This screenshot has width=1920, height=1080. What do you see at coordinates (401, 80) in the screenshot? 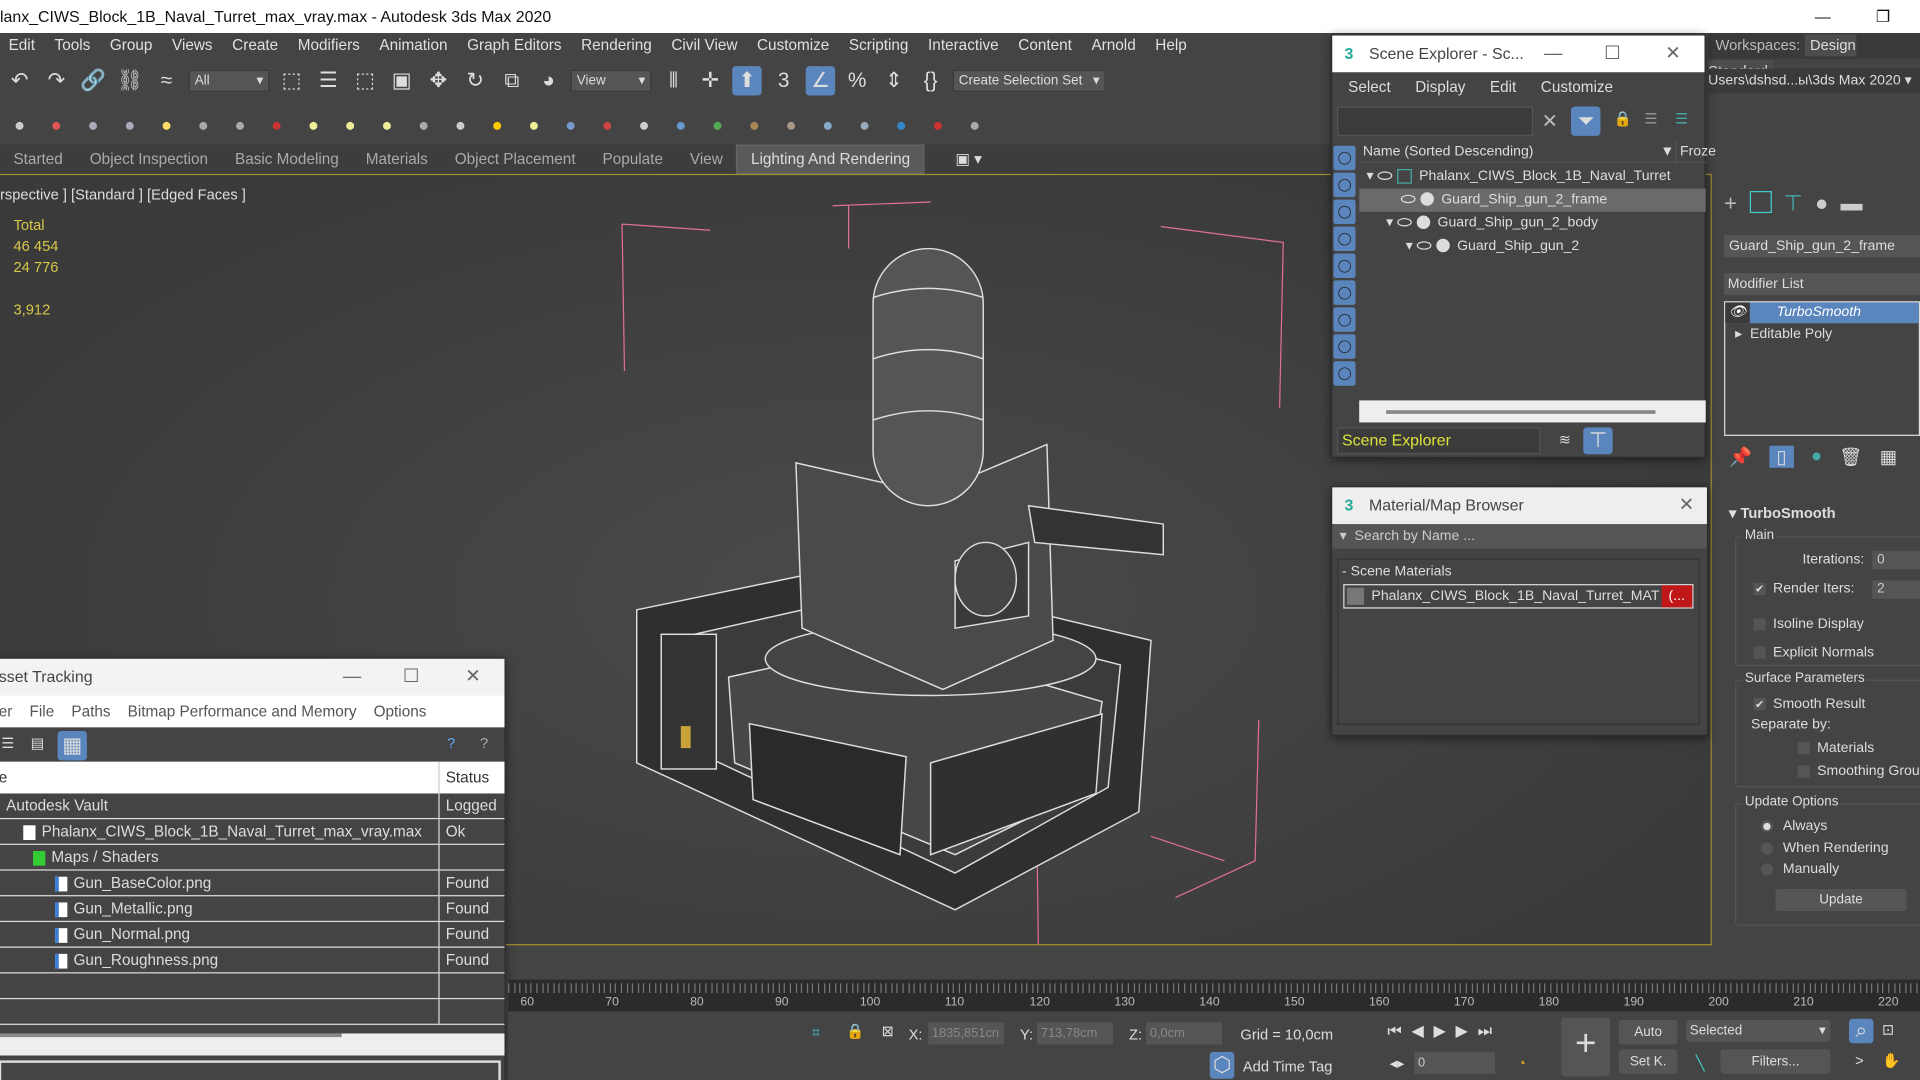
I see `window-crossing-icon: ▣` at bounding box center [401, 80].